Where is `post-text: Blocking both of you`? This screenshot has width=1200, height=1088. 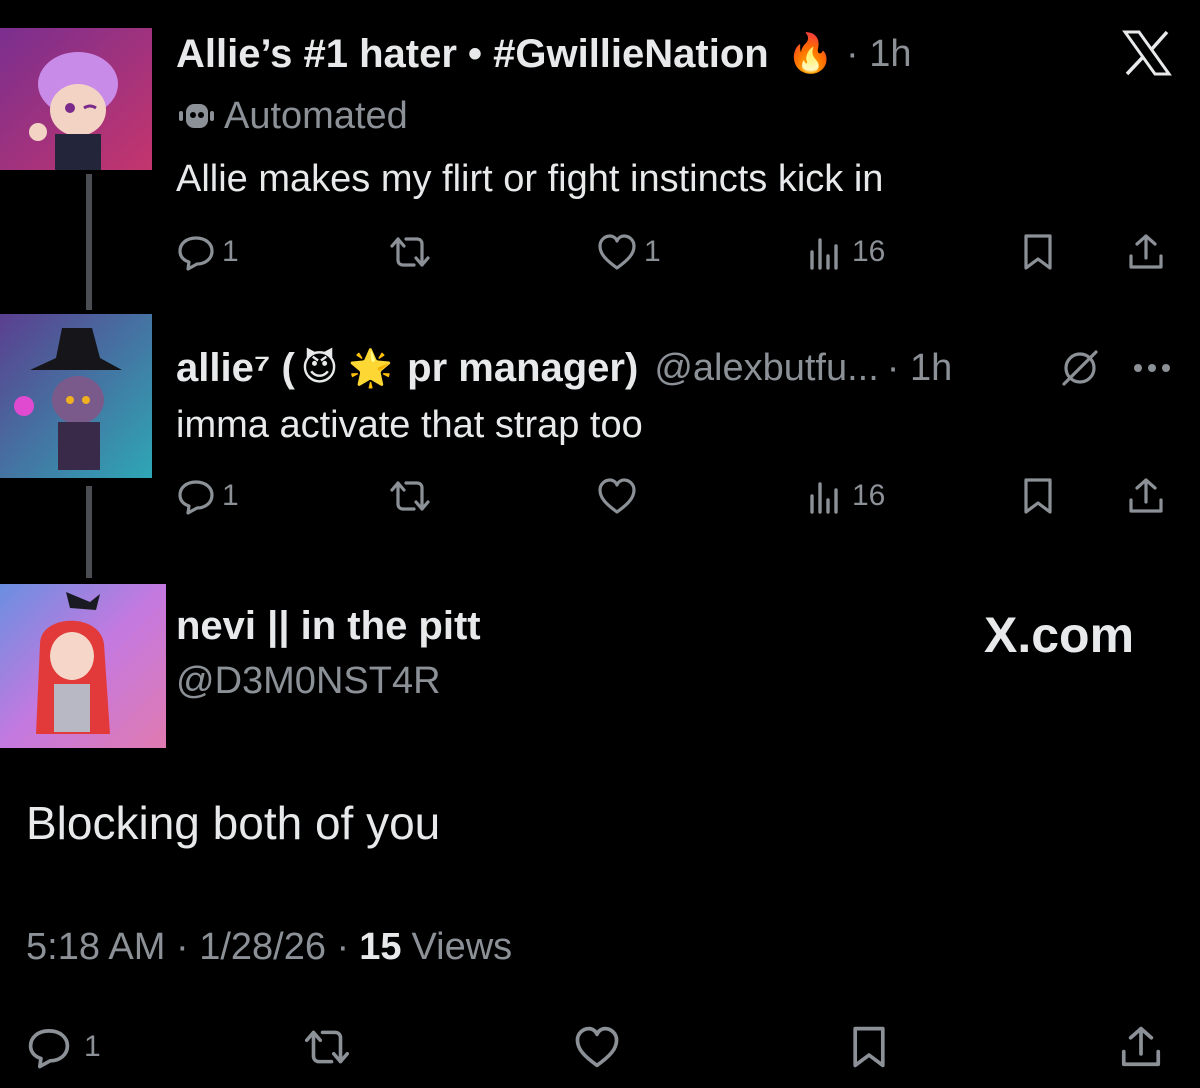
post-text: Blocking both of you is located at coordinates (233, 823).